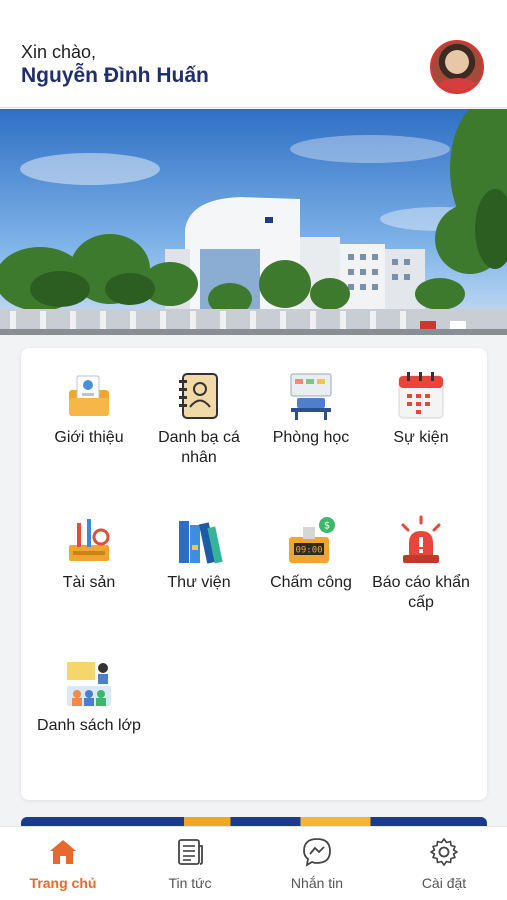 This screenshot has width=507, height=900. I want to click on gear-icon, so click(444, 852).